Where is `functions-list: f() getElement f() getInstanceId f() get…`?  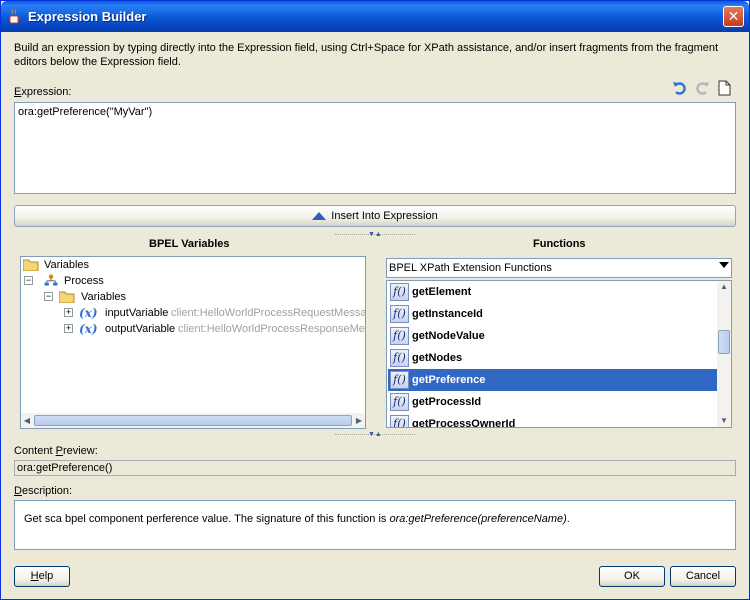
functions-list: f() getElement f() getInstanceId f() get… is located at coordinates (559, 354).